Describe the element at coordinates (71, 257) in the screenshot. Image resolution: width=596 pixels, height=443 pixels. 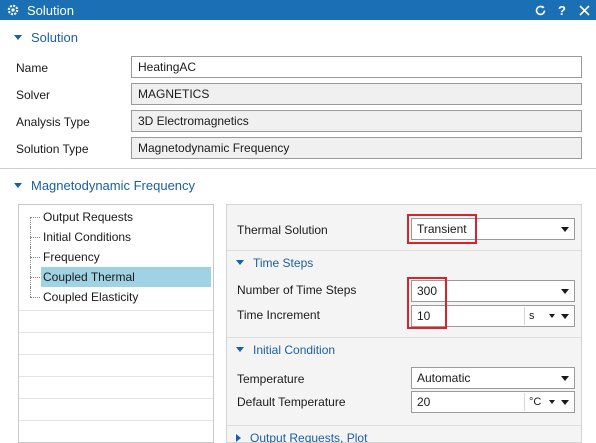
I see `tree-item-label: Frequency` at that location.